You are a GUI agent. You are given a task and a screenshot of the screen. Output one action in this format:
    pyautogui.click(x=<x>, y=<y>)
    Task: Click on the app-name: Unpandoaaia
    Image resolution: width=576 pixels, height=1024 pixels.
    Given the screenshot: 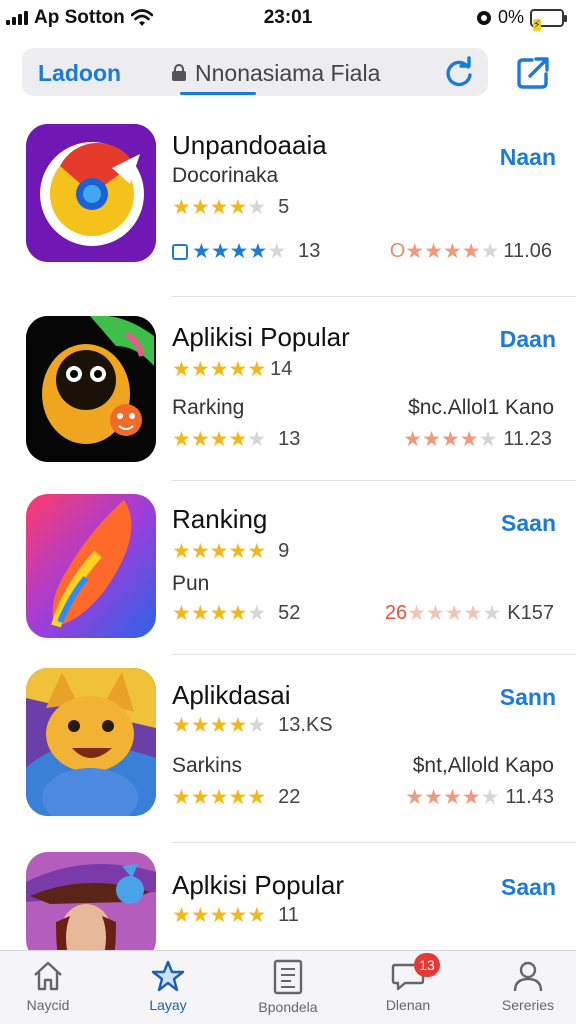 What is the action you would take?
    pyautogui.click(x=249, y=145)
    